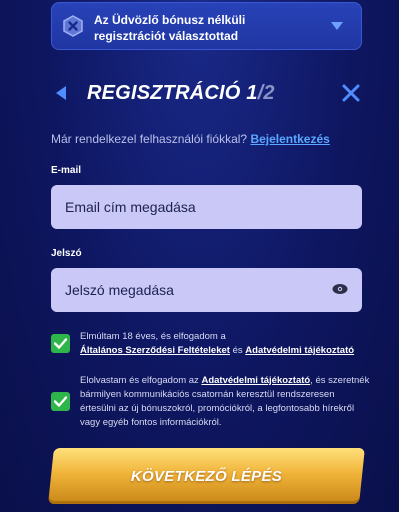 This screenshot has width=399, height=512. What do you see at coordinates (73, 26) in the screenshot?
I see `x-badge-icon` at bounding box center [73, 26].